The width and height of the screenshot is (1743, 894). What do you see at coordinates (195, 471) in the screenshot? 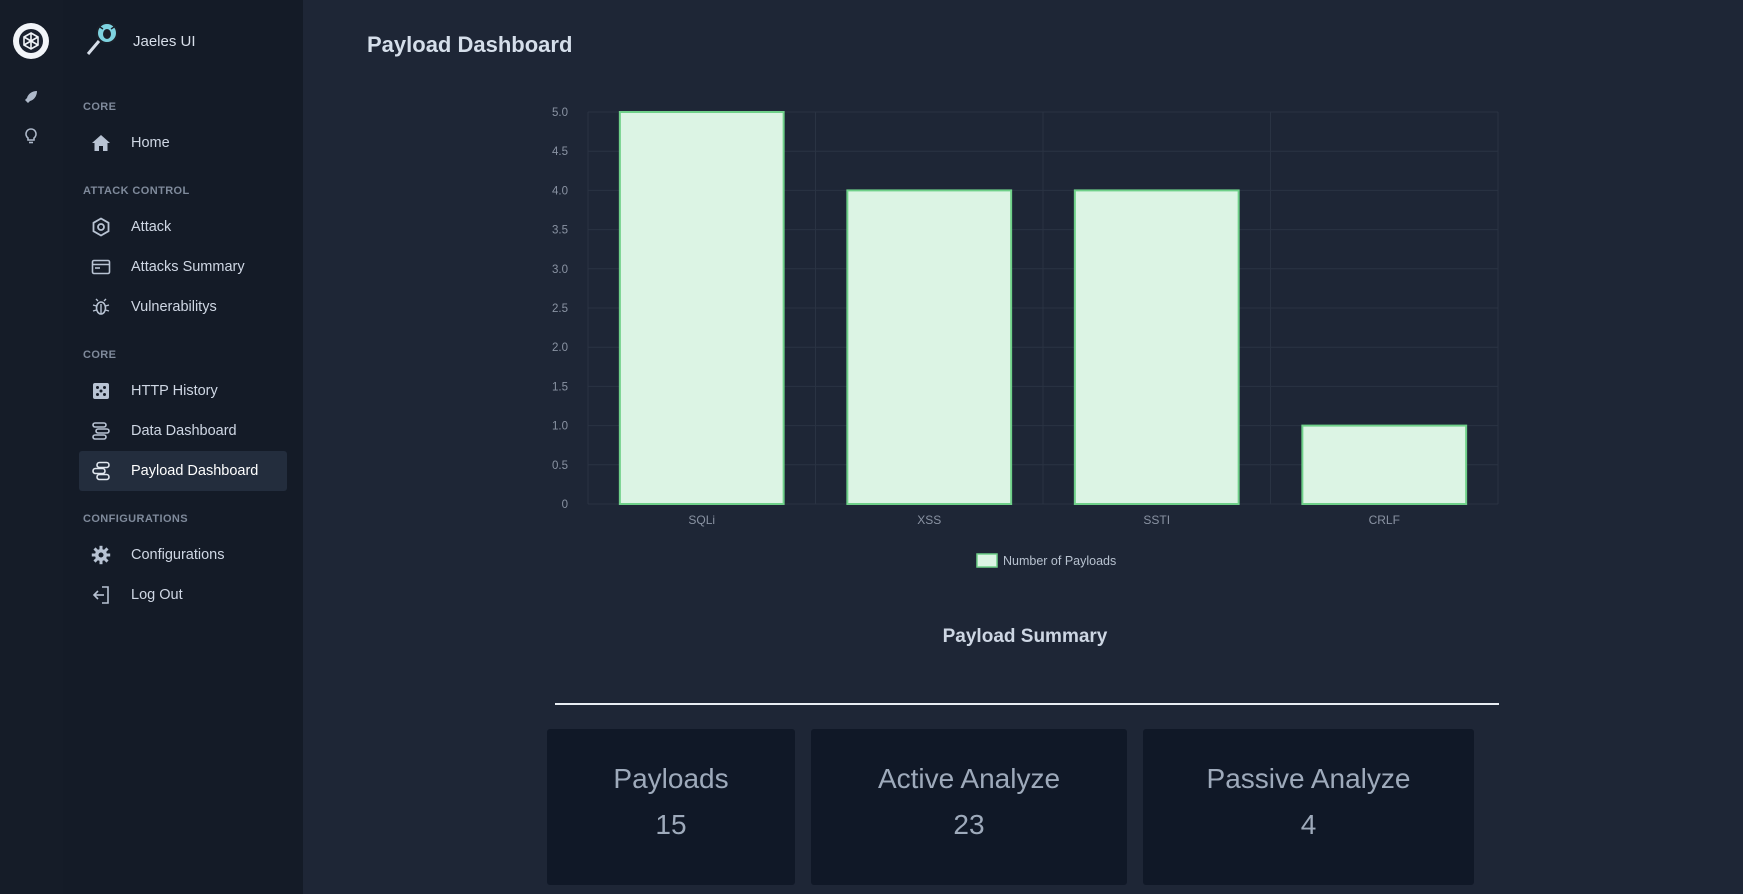
I see `sidebar-item-label: Payload Dashboard` at bounding box center [195, 471].